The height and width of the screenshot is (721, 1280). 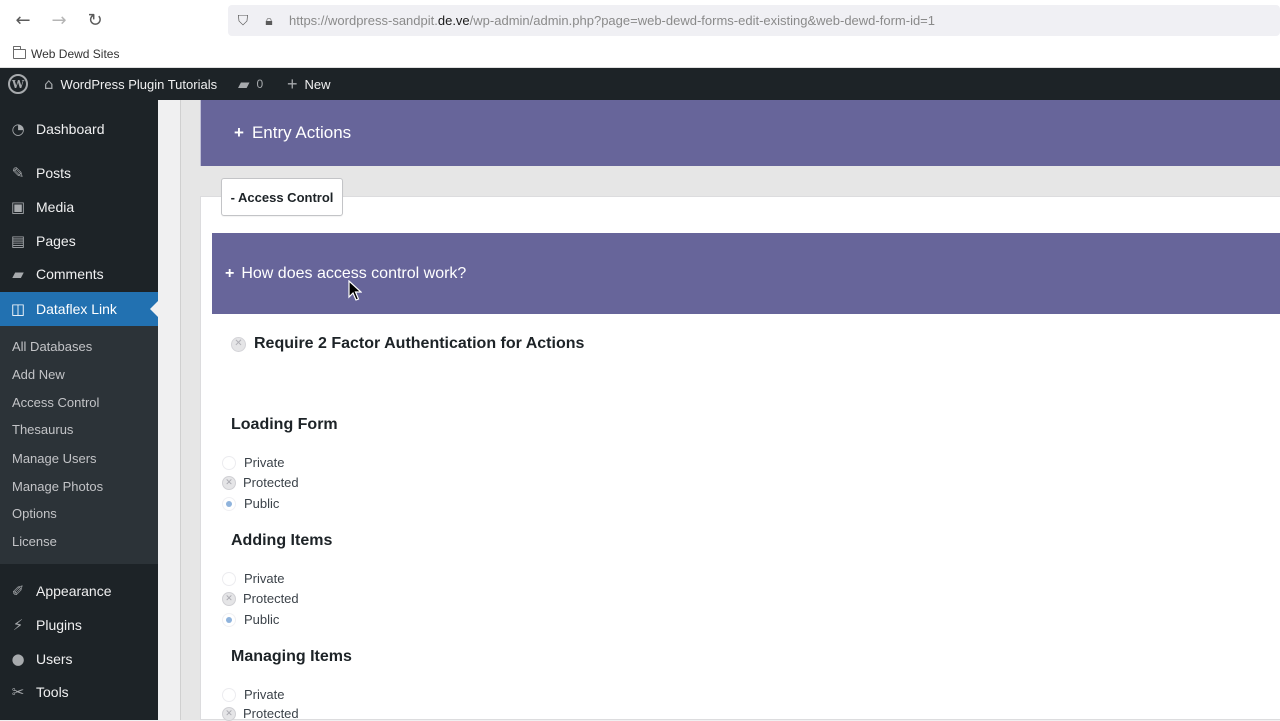 What do you see at coordinates (355, 290) in the screenshot?
I see `mouse-cursor-icon` at bounding box center [355, 290].